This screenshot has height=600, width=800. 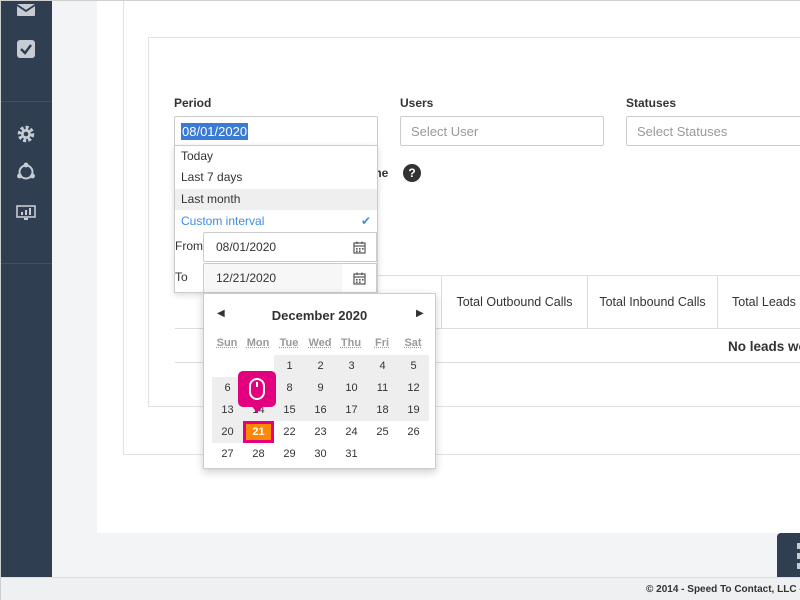 What do you see at coordinates (412, 173) in the screenshot?
I see `question-icon: ?` at bounding box center [412, 173].